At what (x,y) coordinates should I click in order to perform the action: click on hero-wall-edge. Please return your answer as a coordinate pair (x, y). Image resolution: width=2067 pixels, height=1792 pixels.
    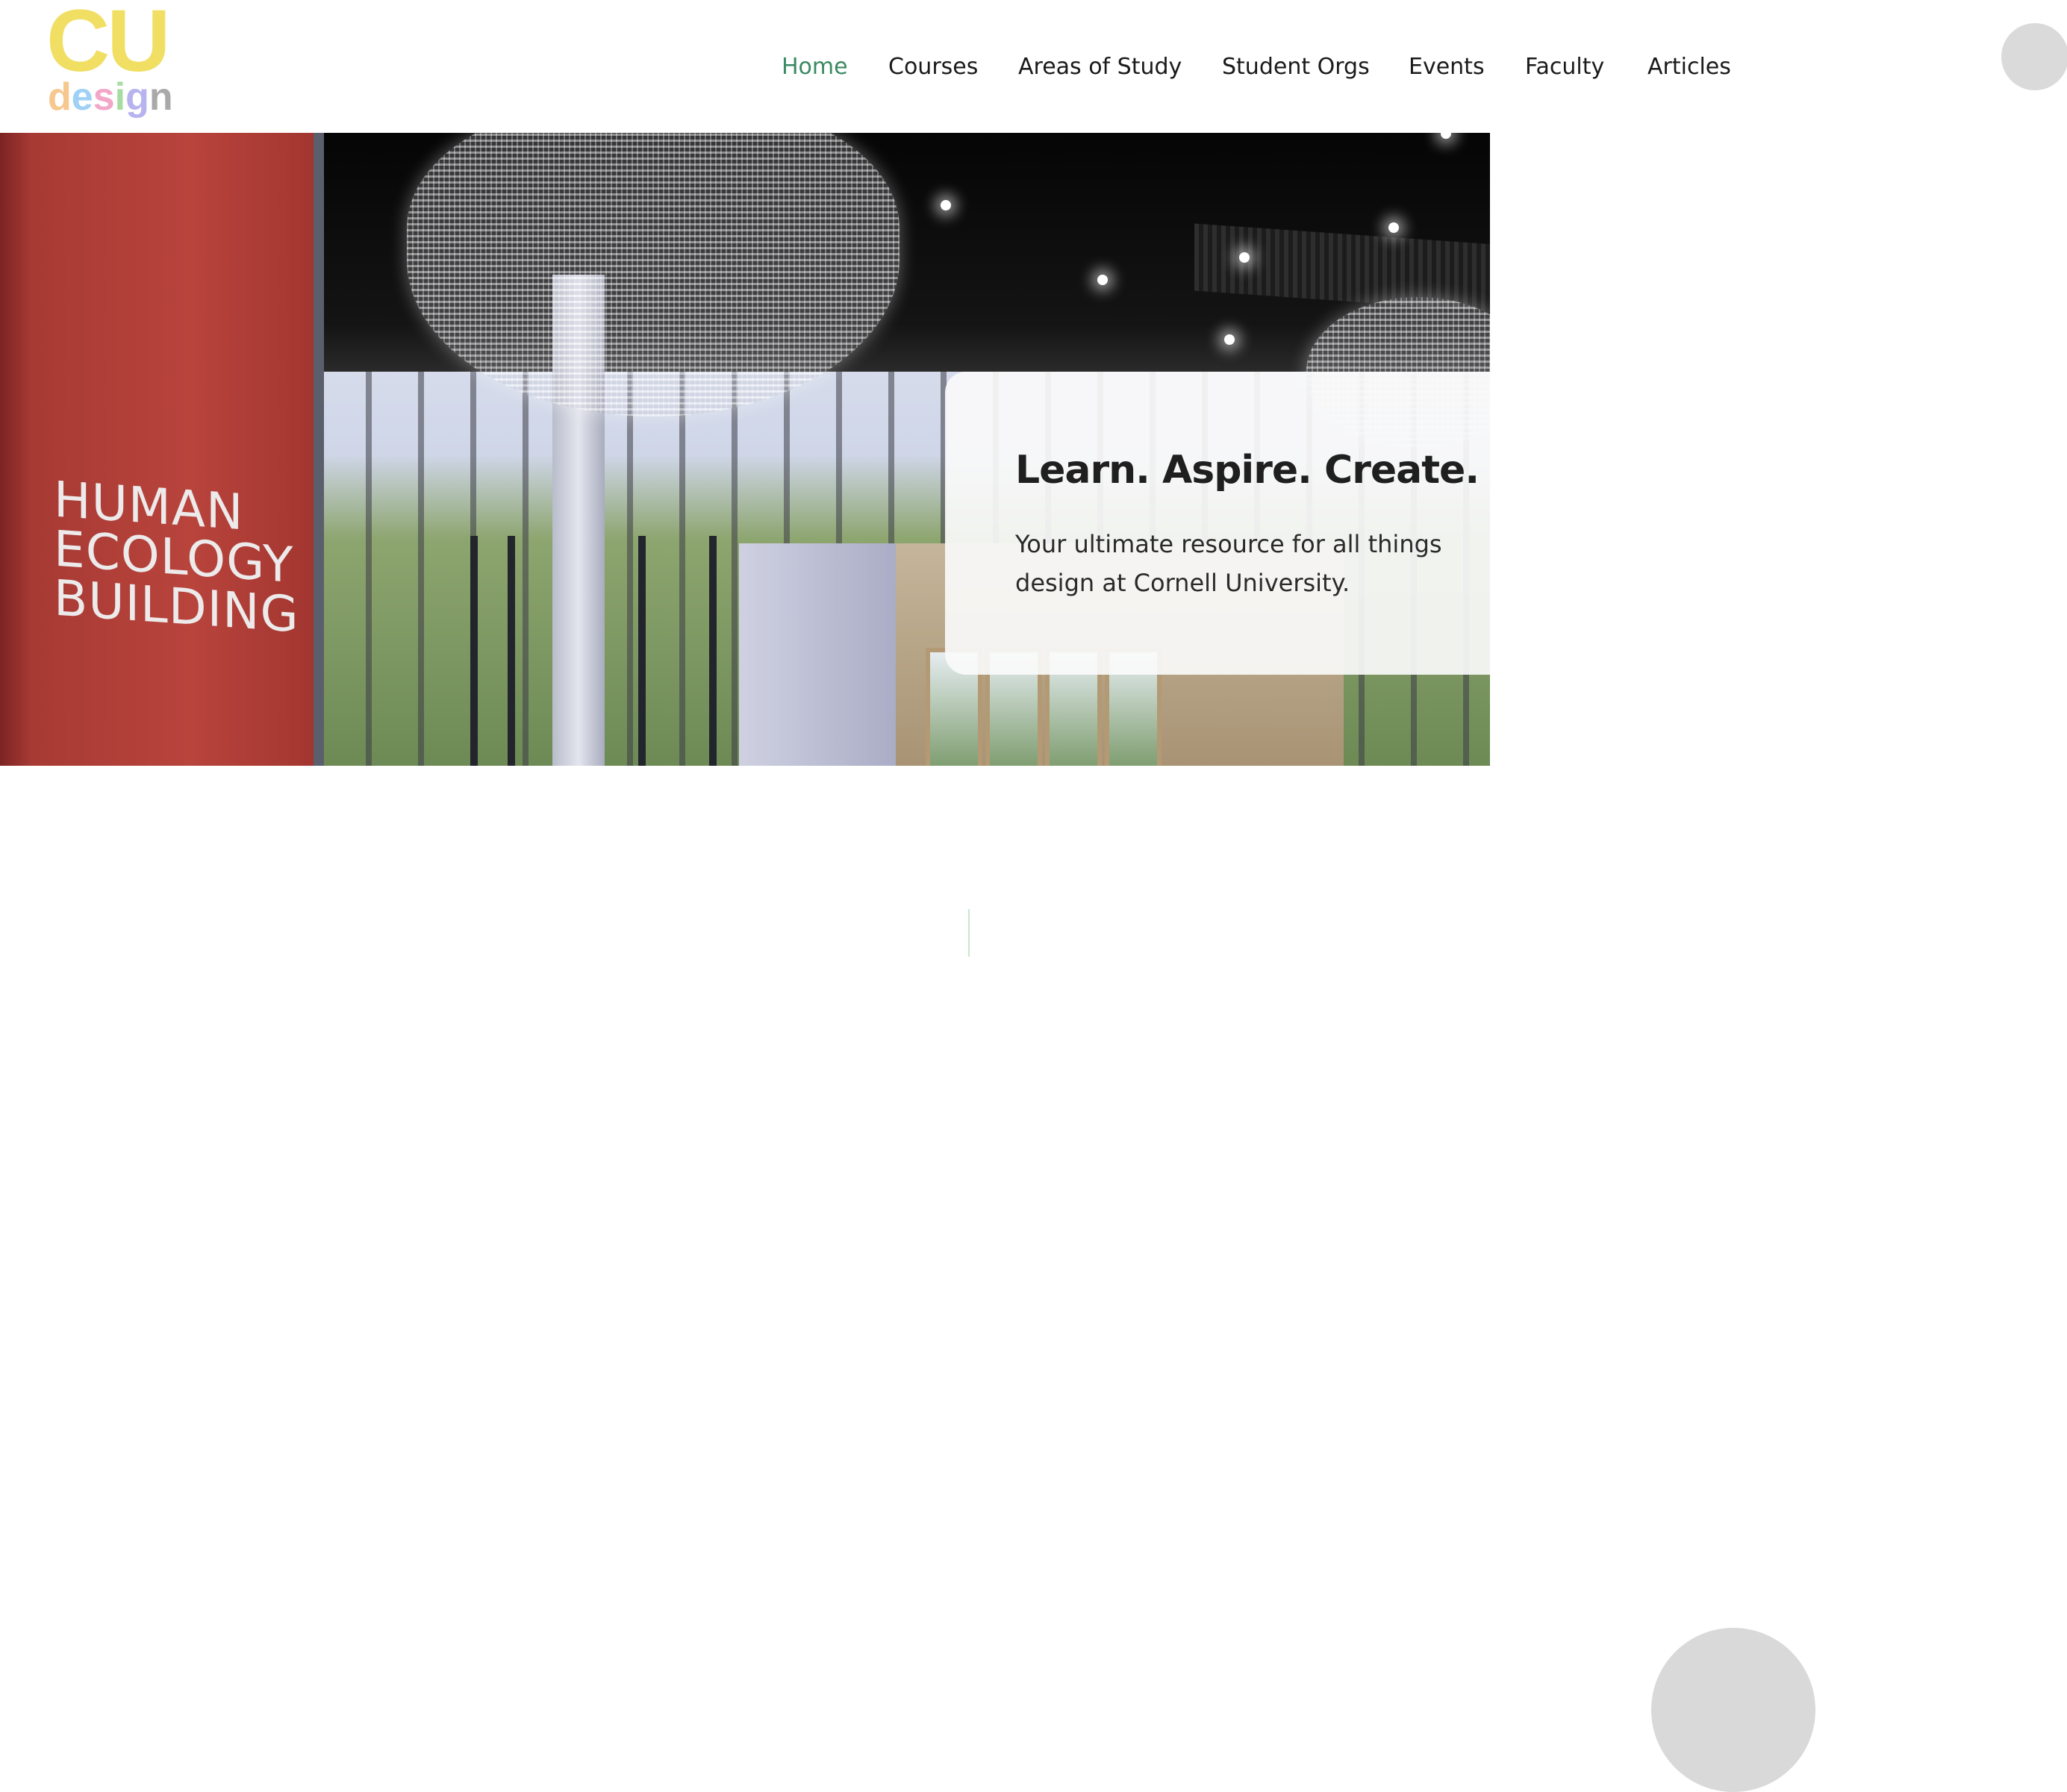
    Looking at the image, I should click on (319, 449).